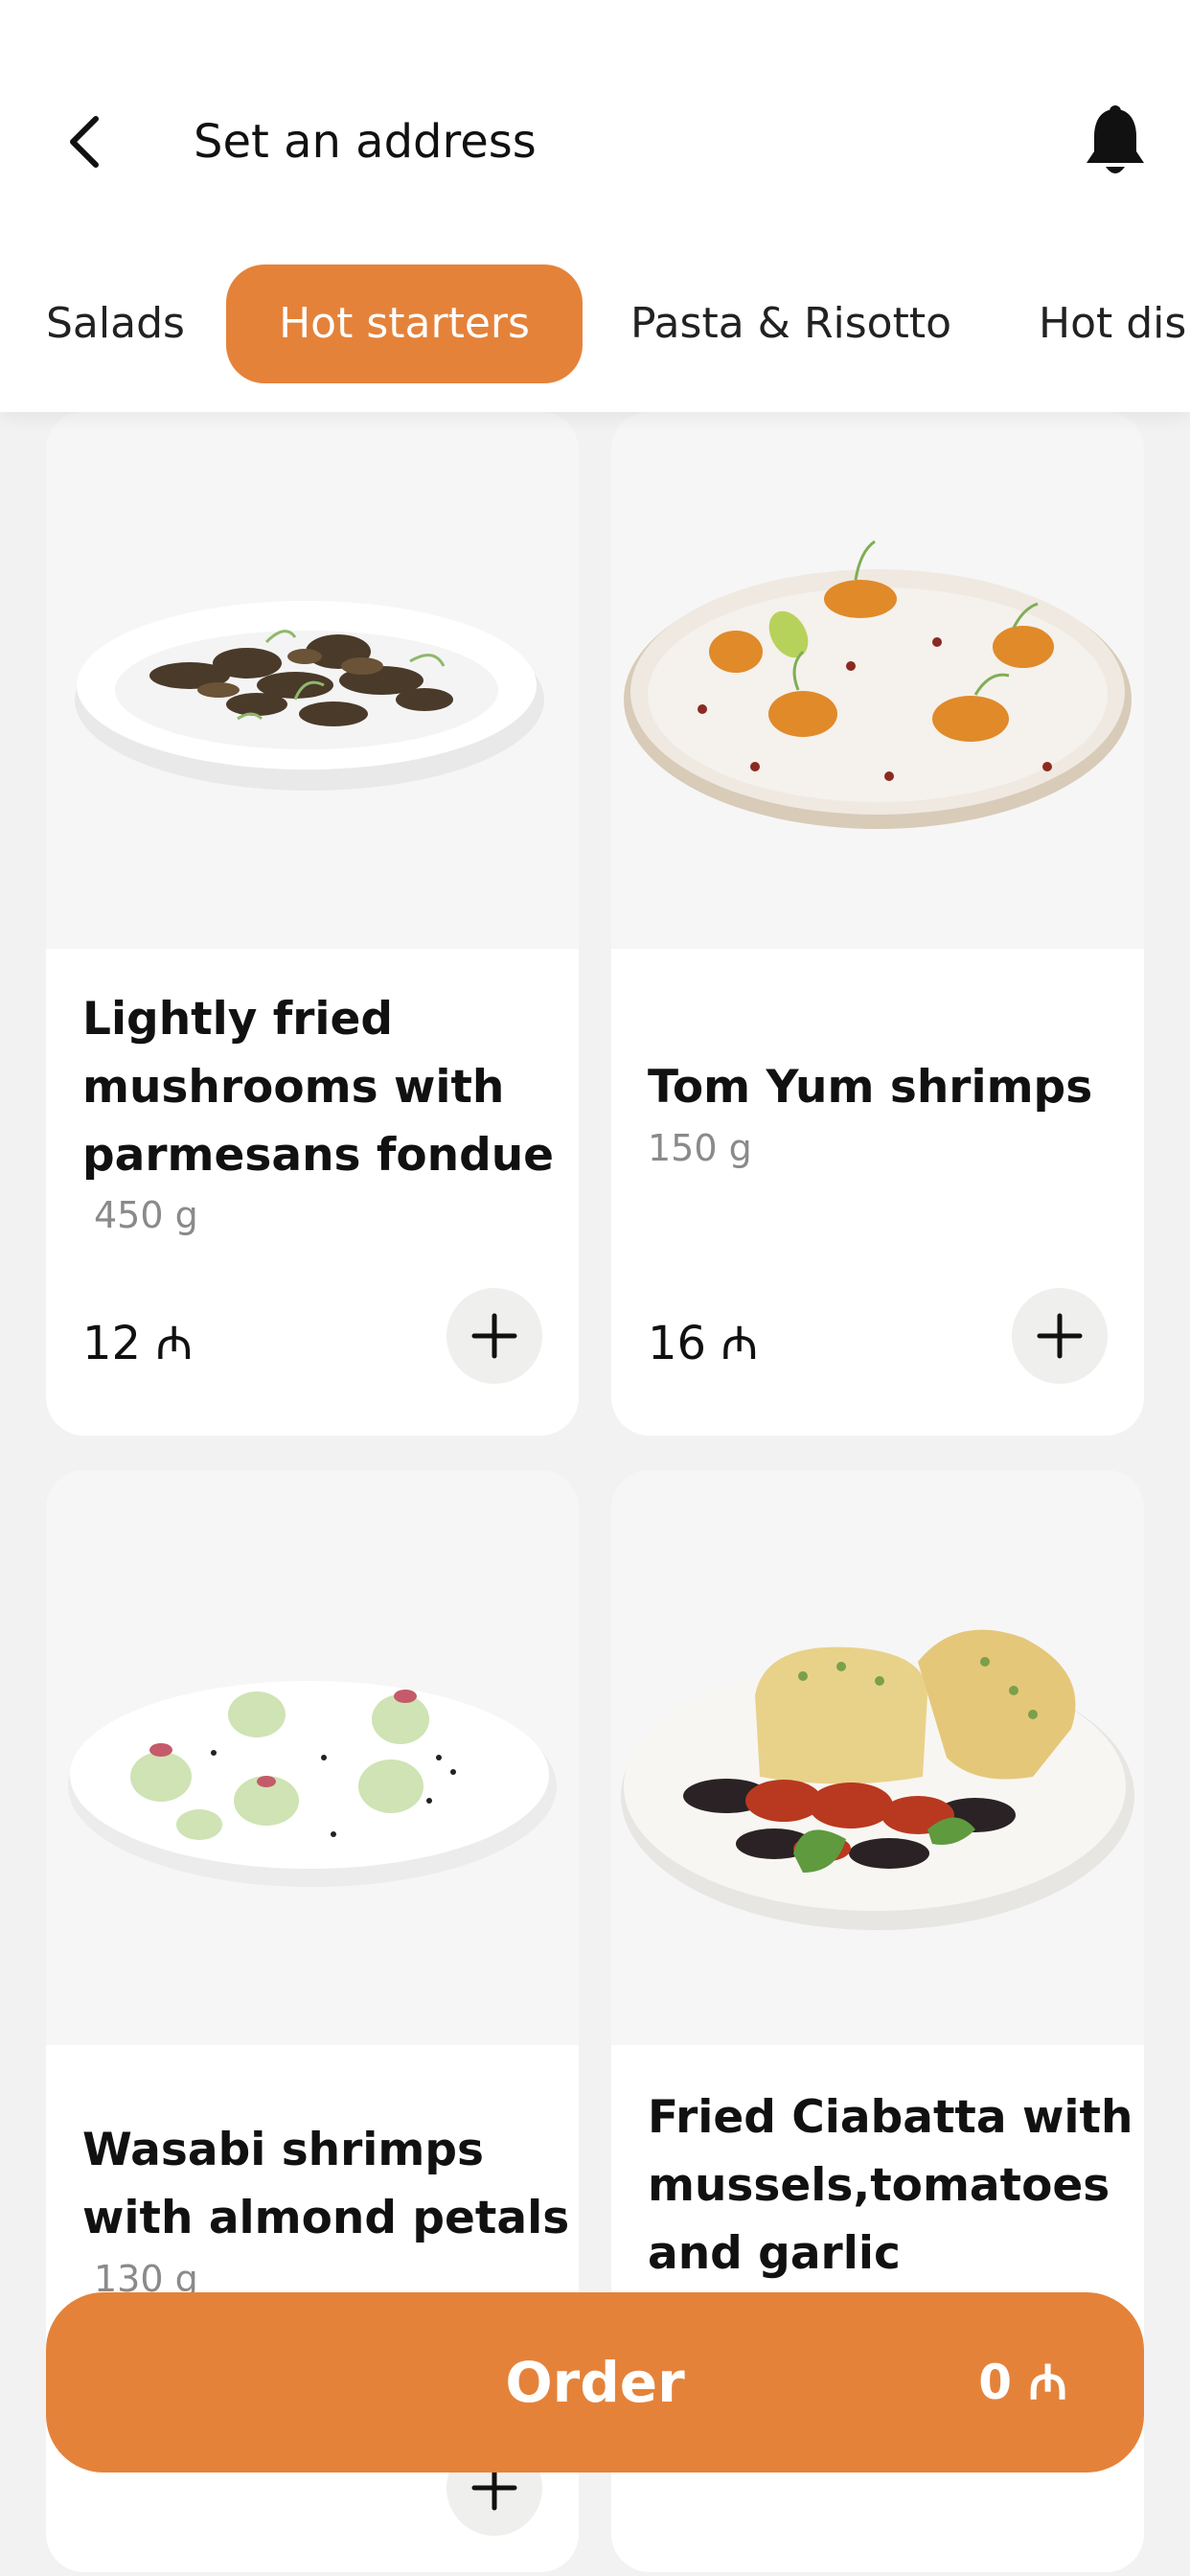 The width and height of the screenshot is (1190, 2576). I want to click on product-name-line: Tom Yum shrimps, so click(871, 1087).